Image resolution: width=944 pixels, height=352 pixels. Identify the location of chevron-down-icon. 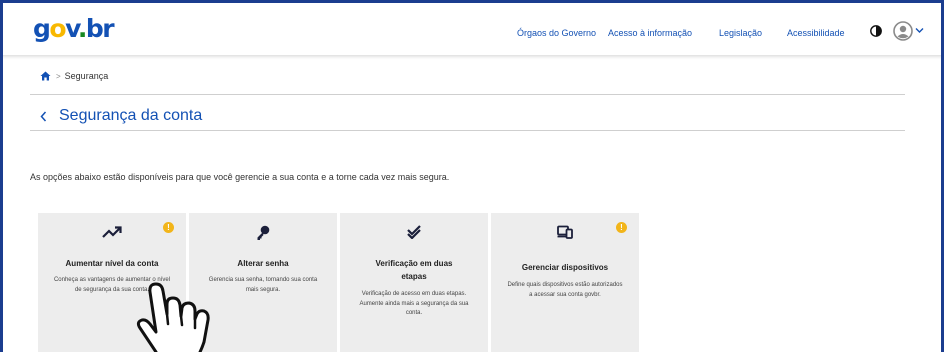
(919, 30).